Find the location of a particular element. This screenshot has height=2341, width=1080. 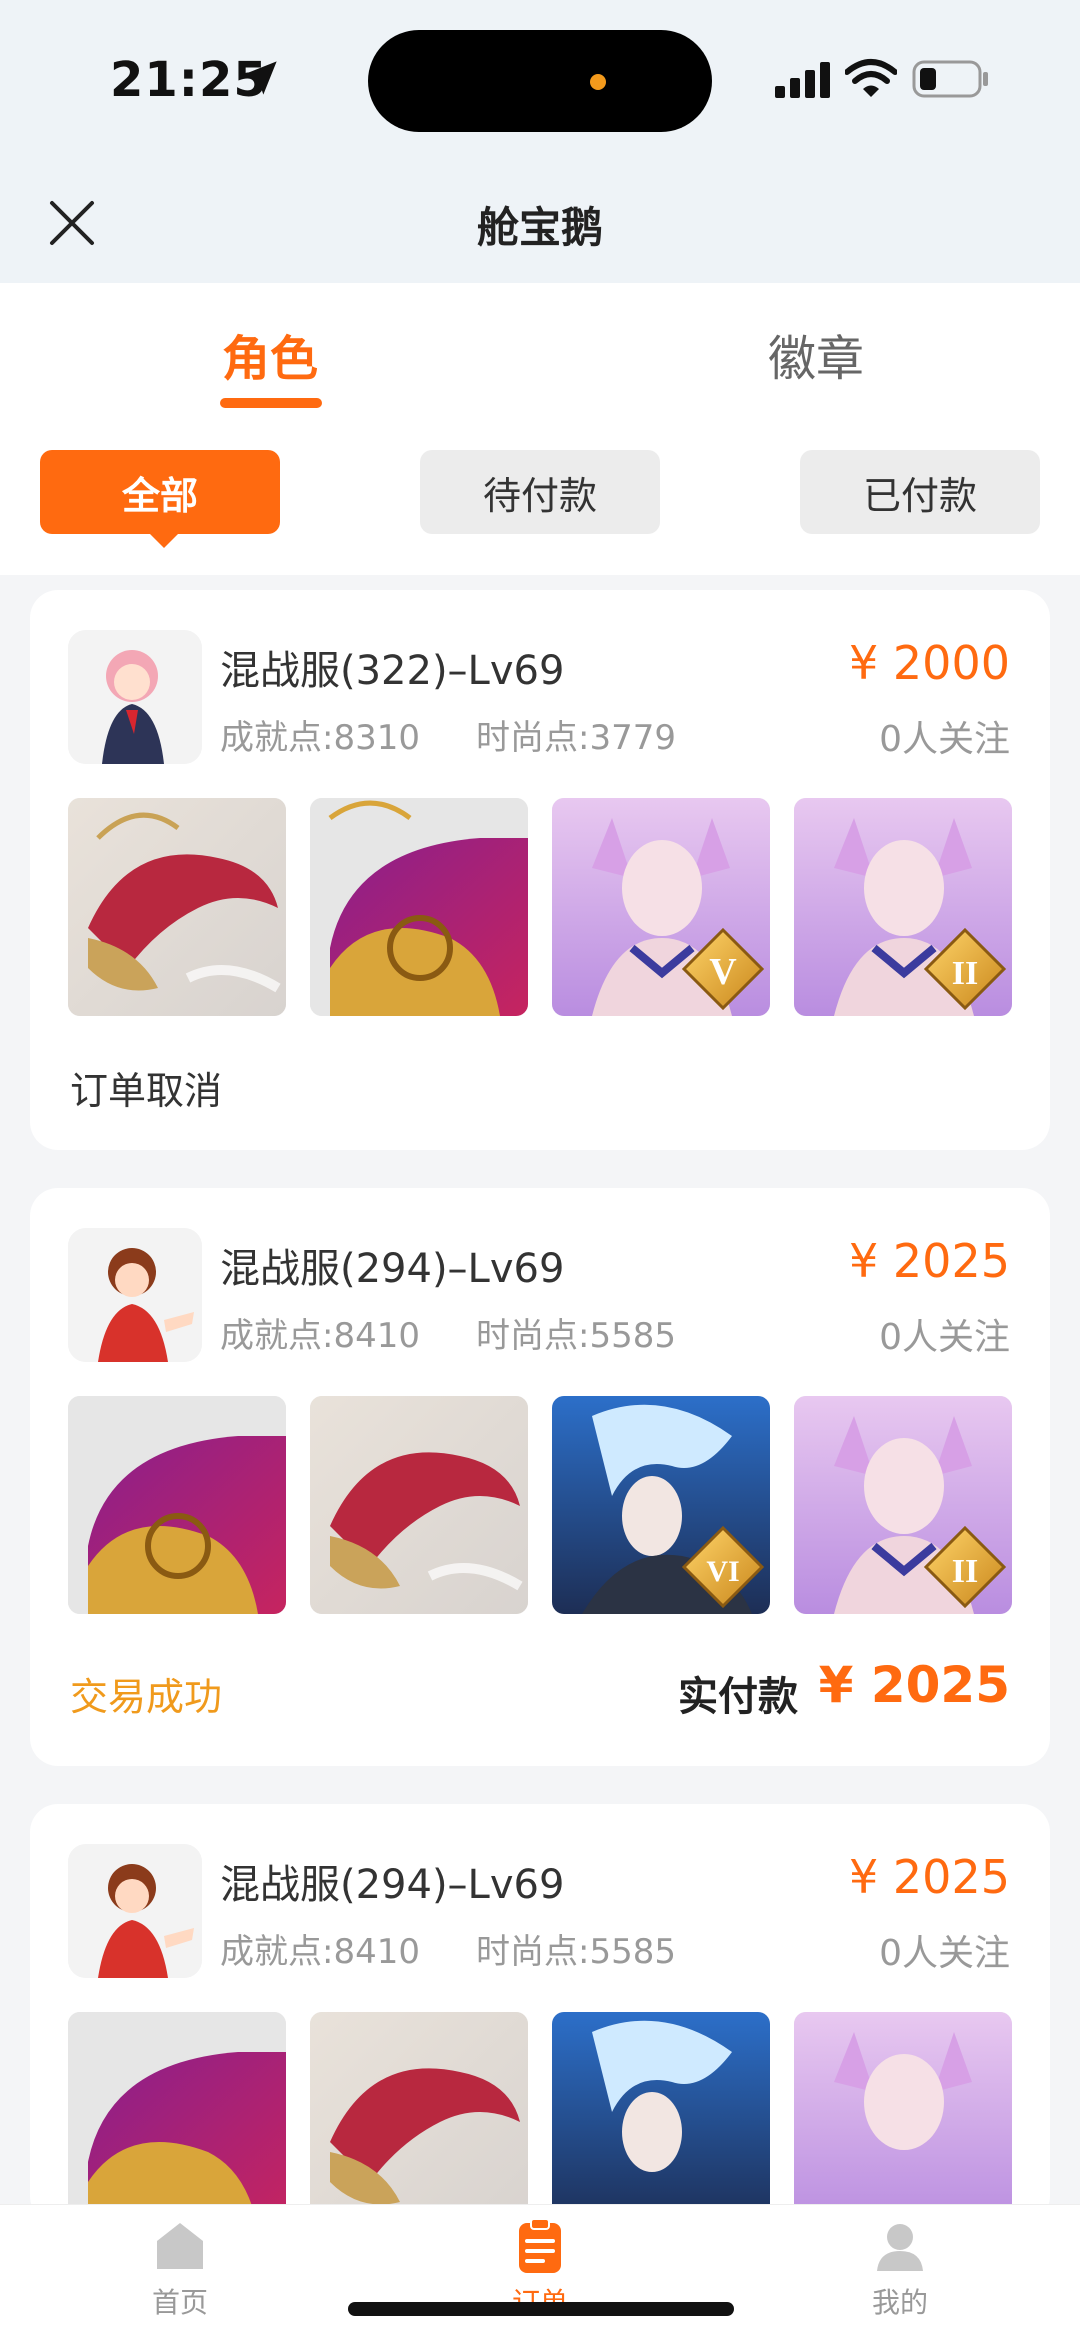

item-thumbnails is located at coordinates (540, 2121).